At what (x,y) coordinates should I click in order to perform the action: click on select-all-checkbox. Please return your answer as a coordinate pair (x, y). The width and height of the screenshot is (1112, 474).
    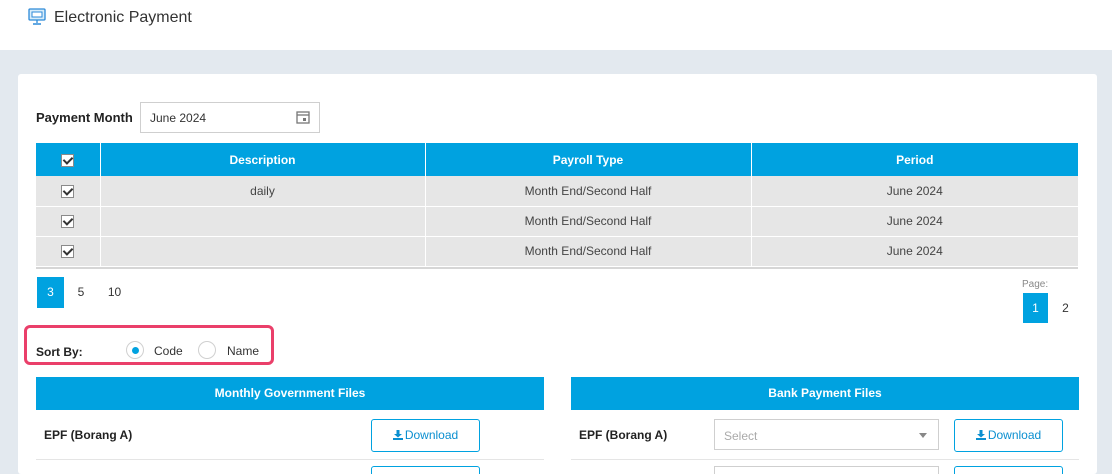
    Looking at the image, I should click on (68, 160).